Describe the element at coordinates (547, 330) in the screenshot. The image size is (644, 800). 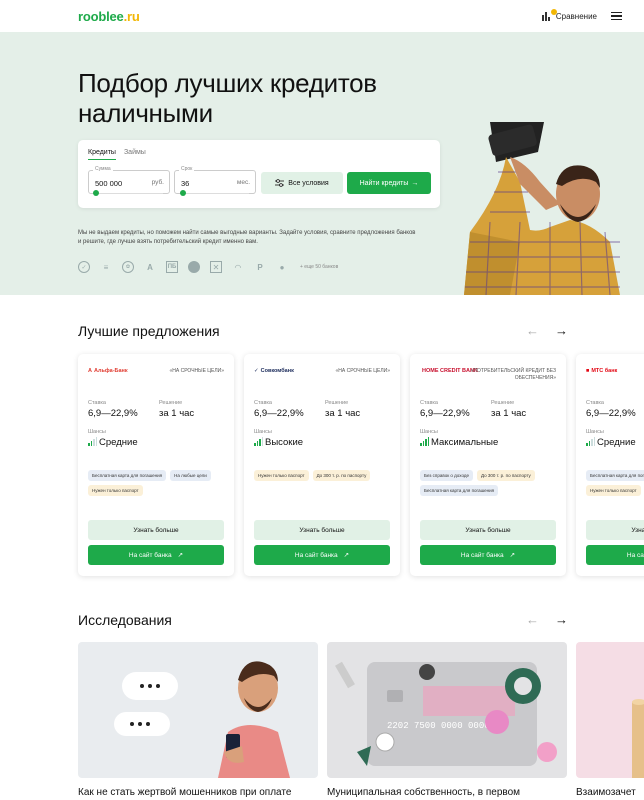
I see `offers-carousel-arrows: ← →` at that location.